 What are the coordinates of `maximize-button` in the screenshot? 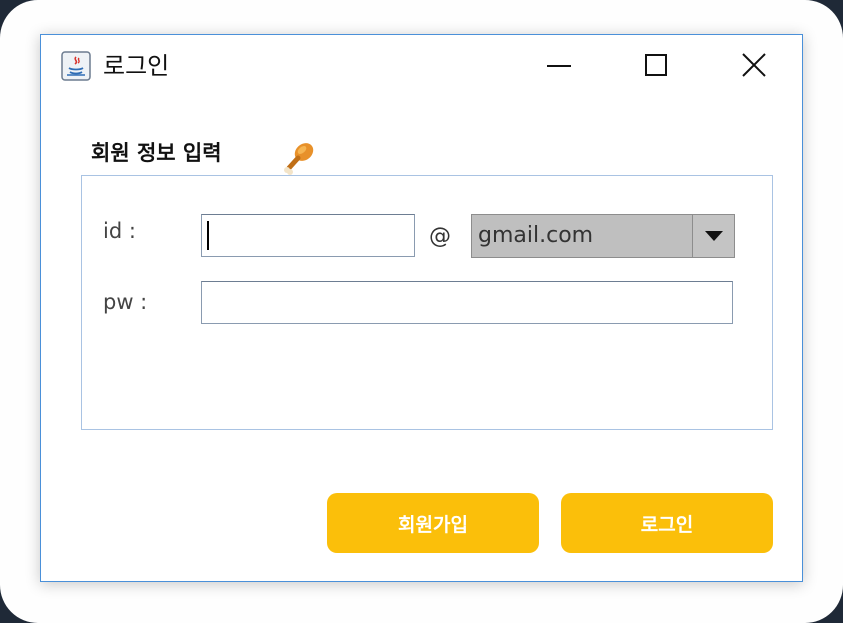 It's located at (656, 67).